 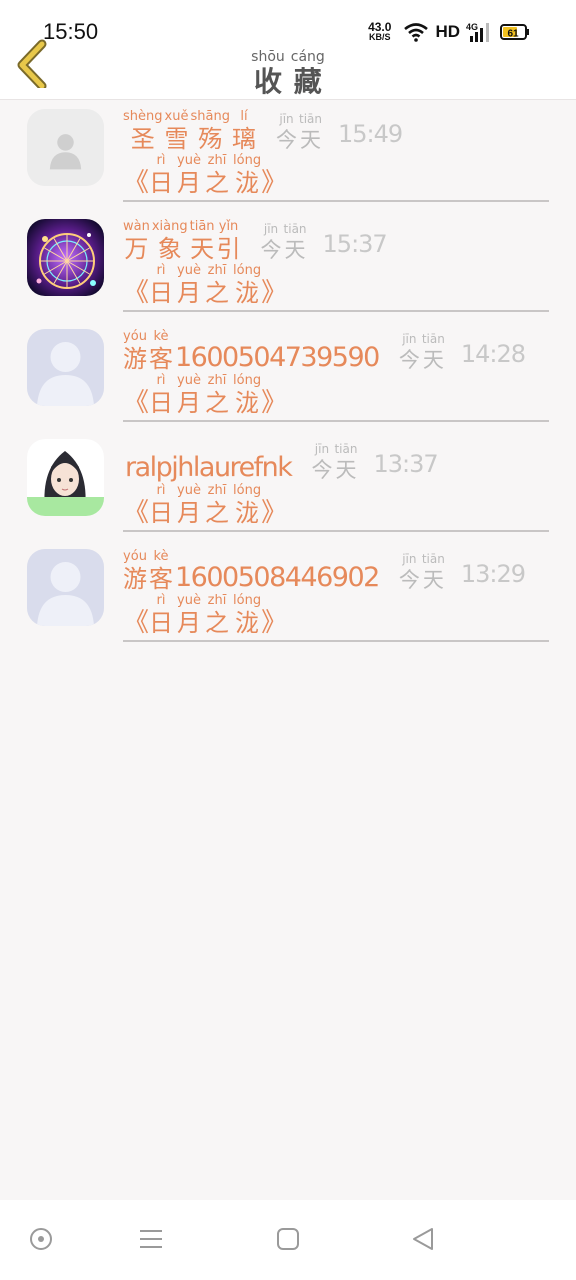 I want to click on hanzi: 天, so click(x=433, y=580).